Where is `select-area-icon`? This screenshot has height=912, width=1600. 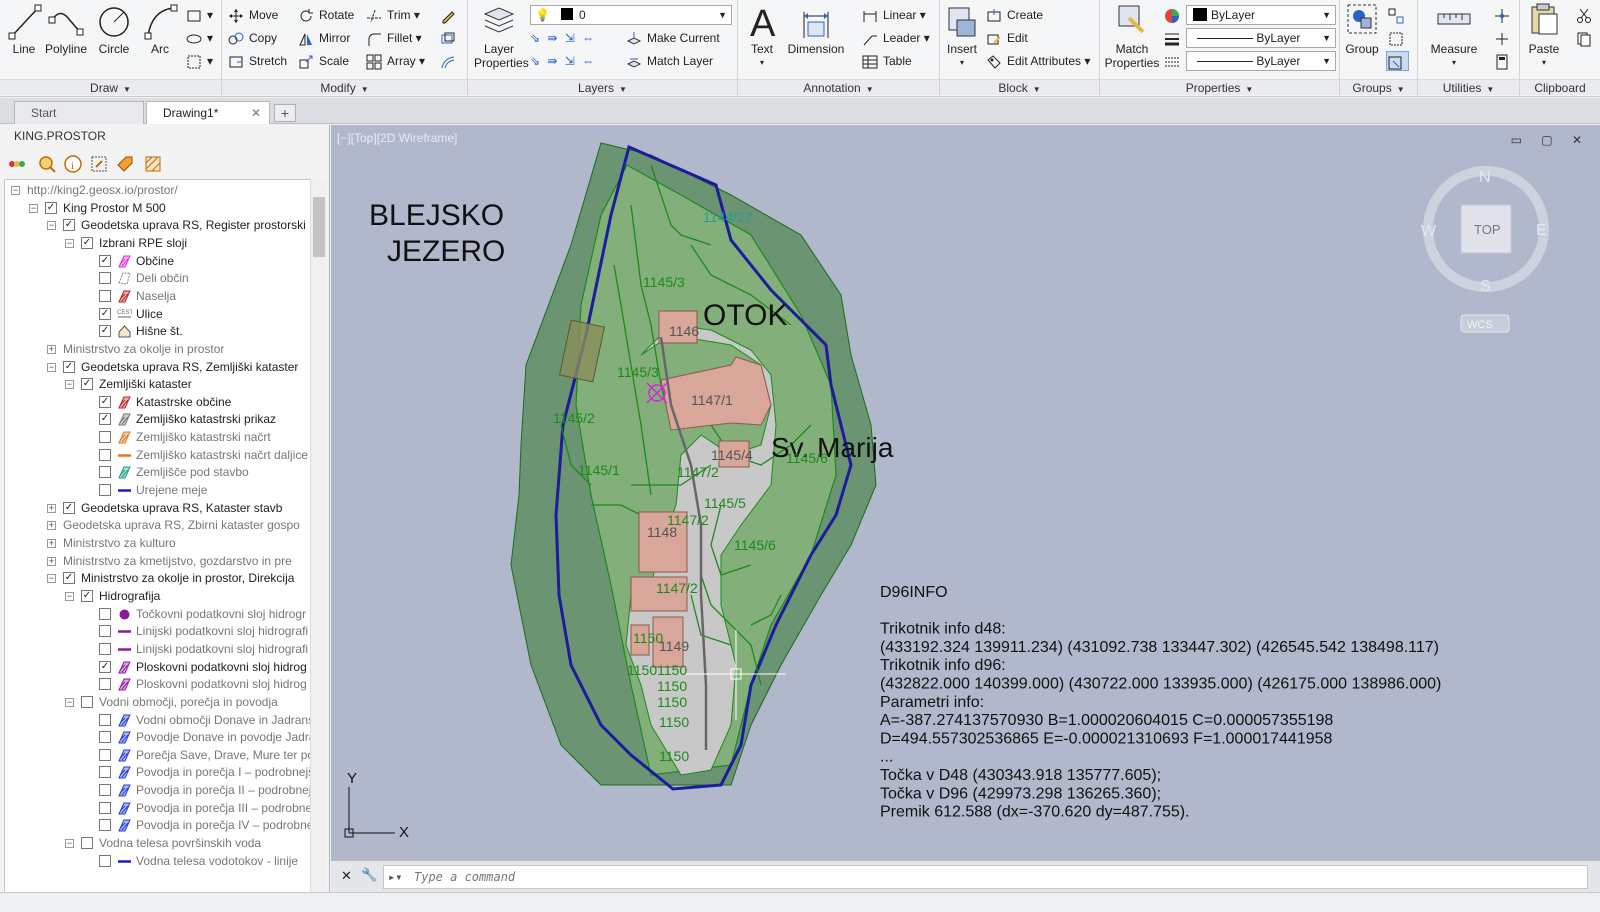 select-area-icon is located at coordinates (99, 164).